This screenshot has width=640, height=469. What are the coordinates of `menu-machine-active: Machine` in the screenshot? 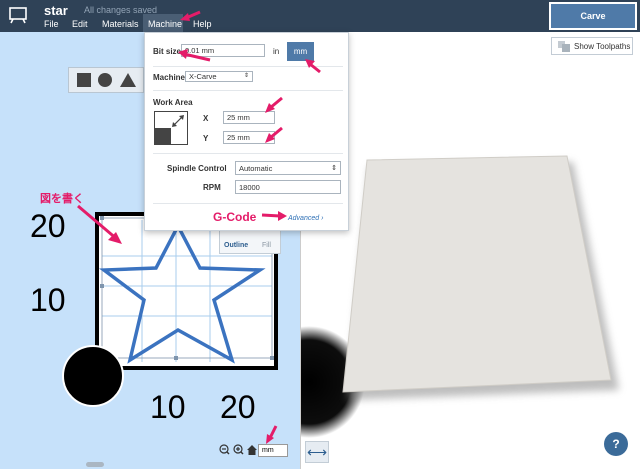 It's located at (163, 23).